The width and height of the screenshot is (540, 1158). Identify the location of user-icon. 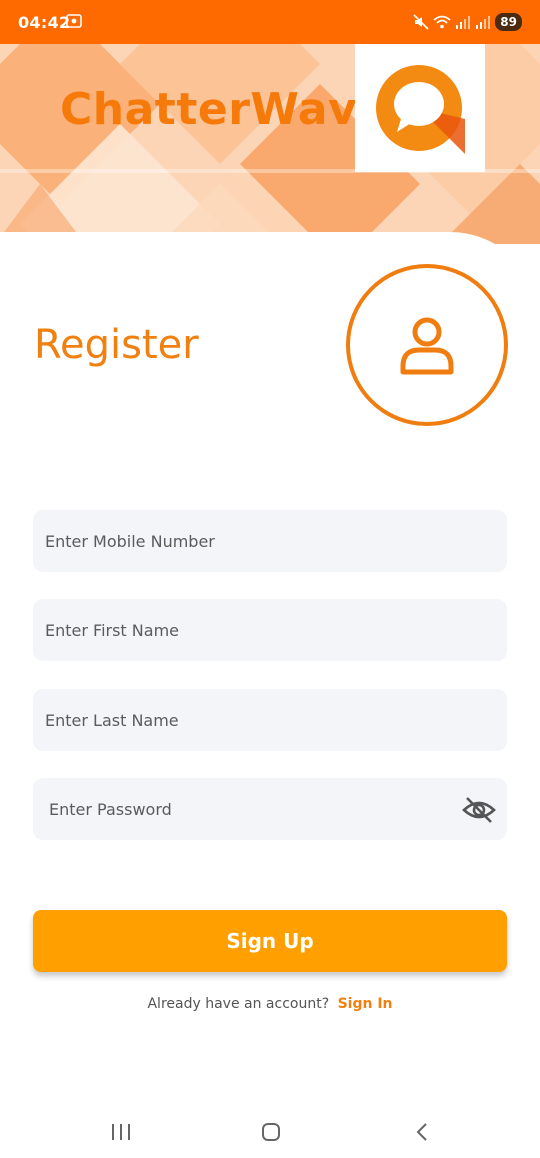
(427, 346).